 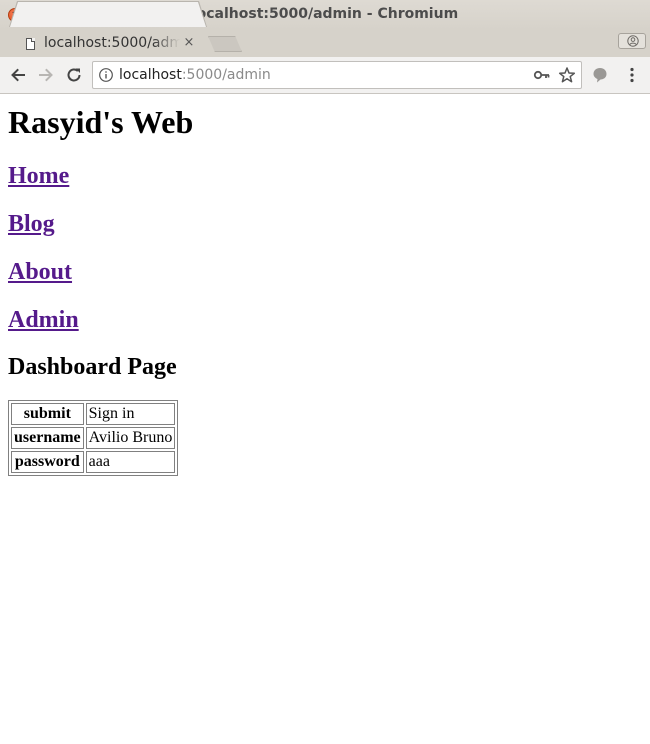 I want to click on nav-link-blog: Blog, so click(x=31, y=224).